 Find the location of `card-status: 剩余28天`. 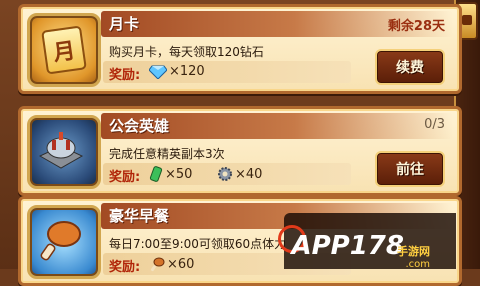

card-status: 剩余28天 is located at coordinates (416, 26).